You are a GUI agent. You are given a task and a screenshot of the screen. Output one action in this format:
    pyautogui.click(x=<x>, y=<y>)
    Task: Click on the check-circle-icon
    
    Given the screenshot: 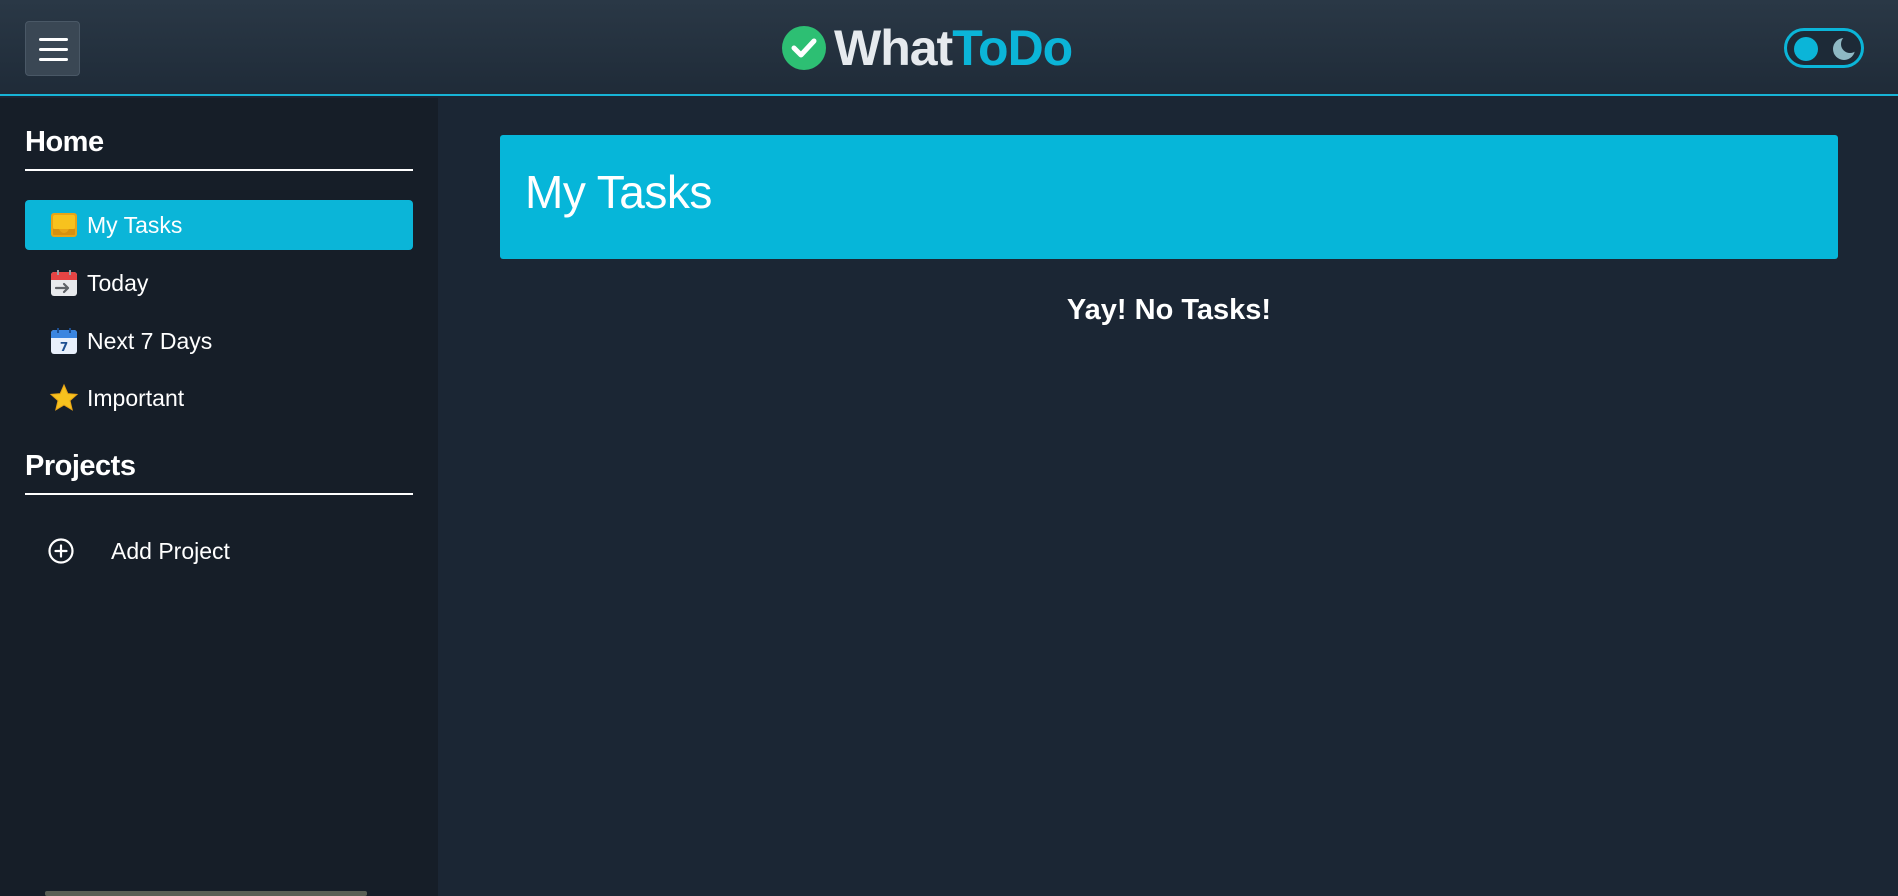 What is the action you would take?
    pyautogui.click(x=804, y=48)
    